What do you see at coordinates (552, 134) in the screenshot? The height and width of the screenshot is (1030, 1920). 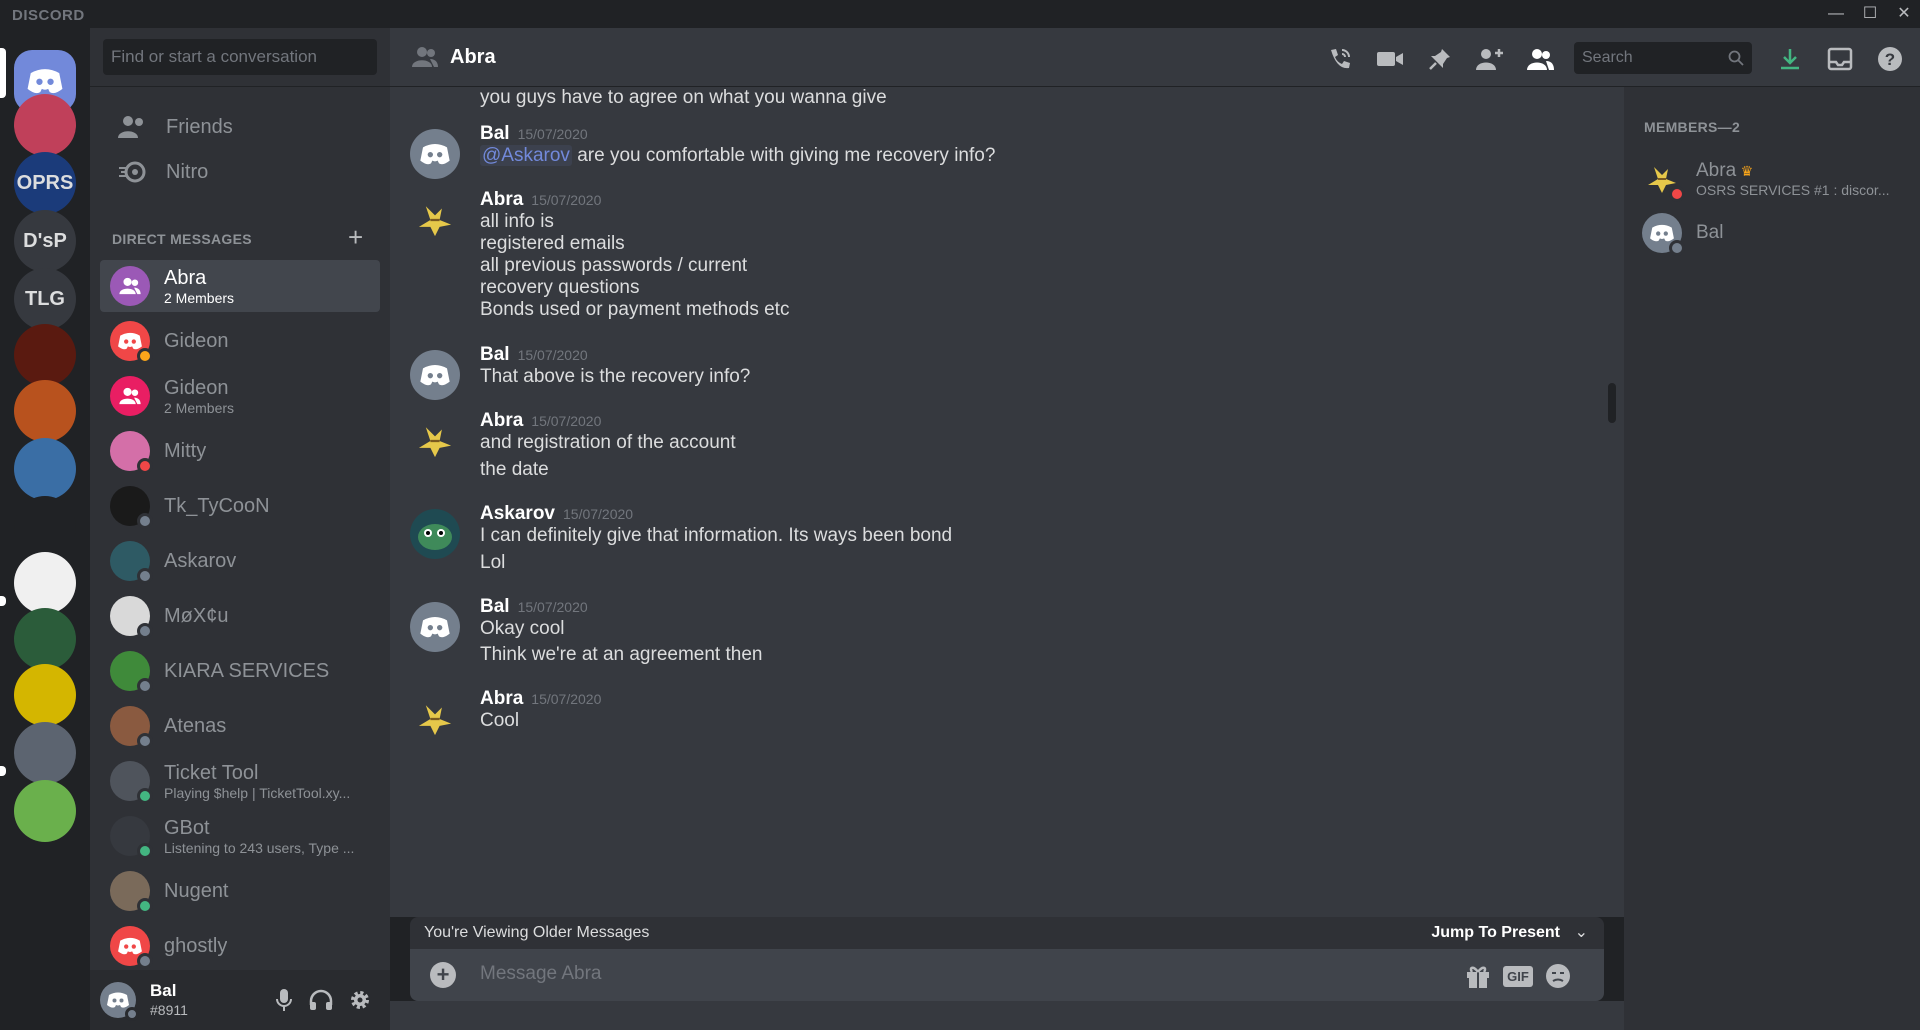 I see `message-timestamp: 15/07/2020` at bounding box center [552, 134].